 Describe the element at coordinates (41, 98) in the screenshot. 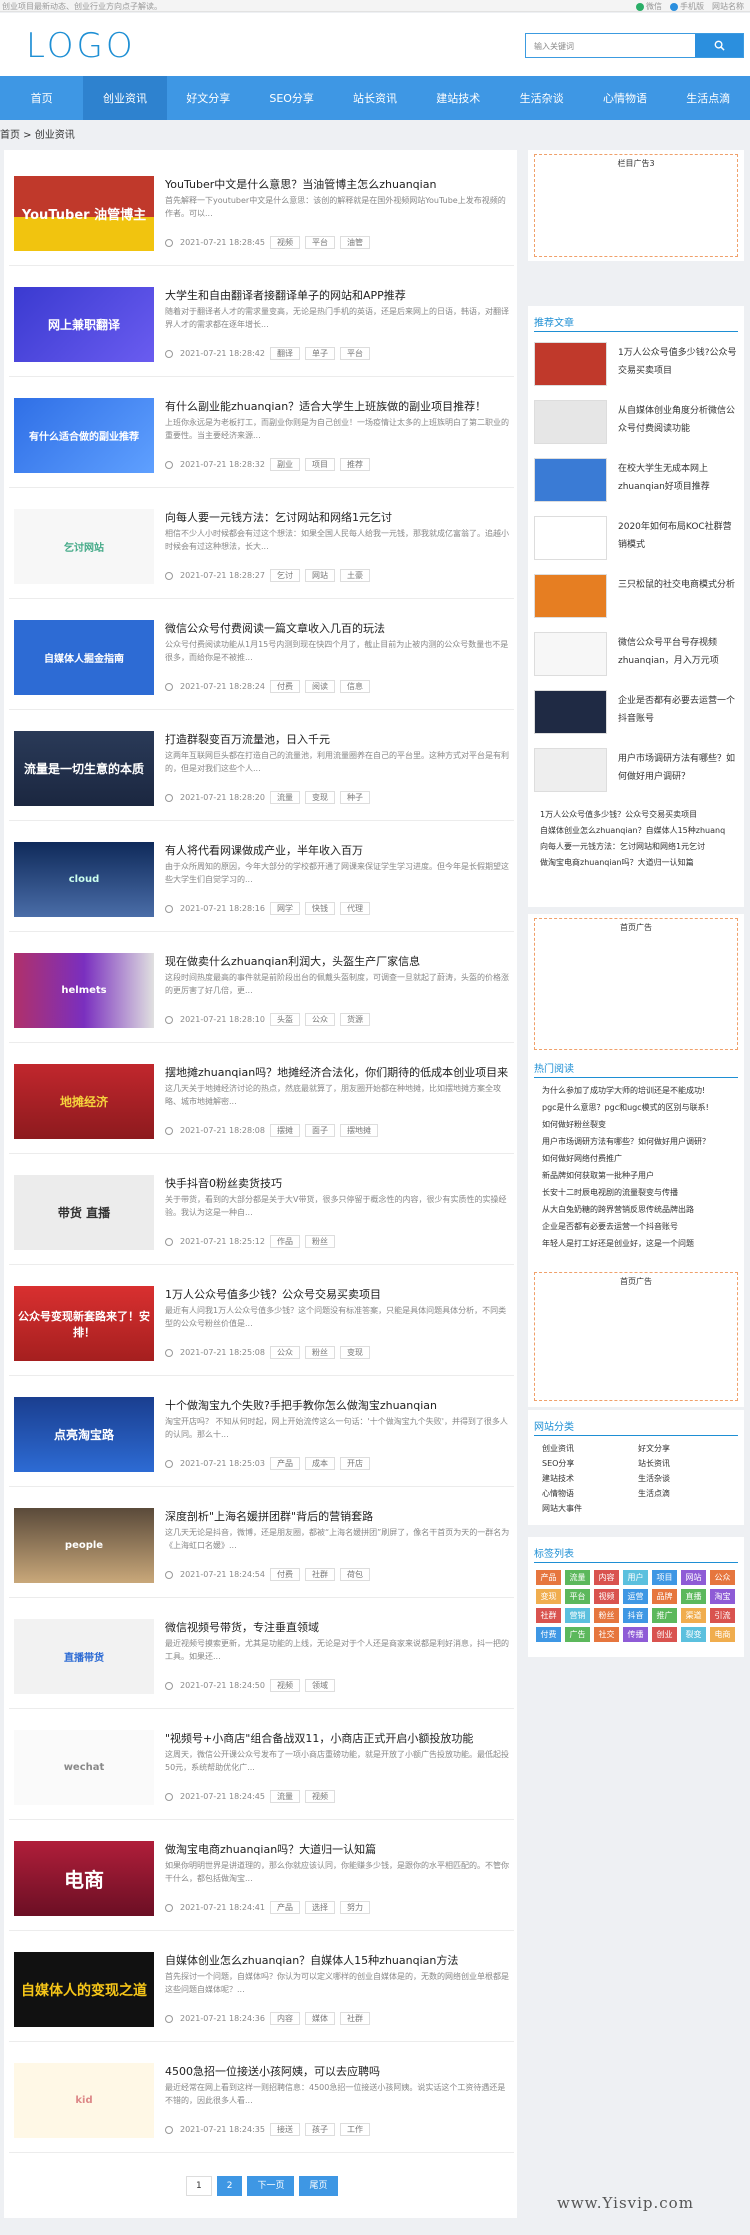

I see `nav-item: 首页` at that location.